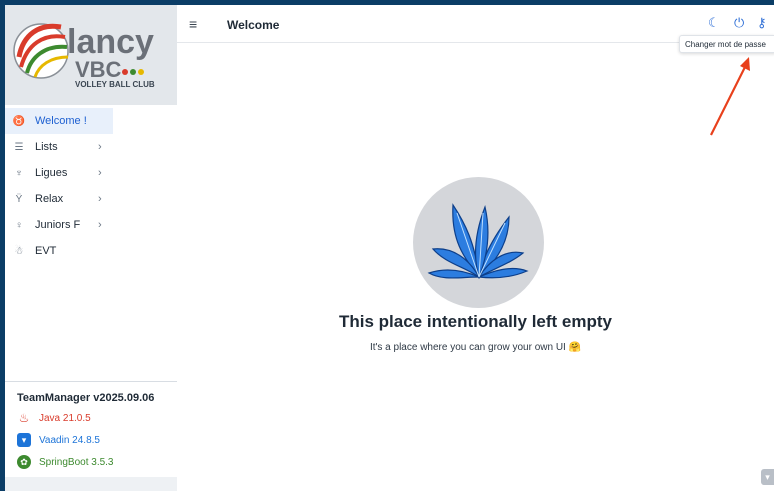  Describe the element at coordinates (726, 44) in the screenshot. I see `change-password-tooltip: Changer mot de passe` at that location.